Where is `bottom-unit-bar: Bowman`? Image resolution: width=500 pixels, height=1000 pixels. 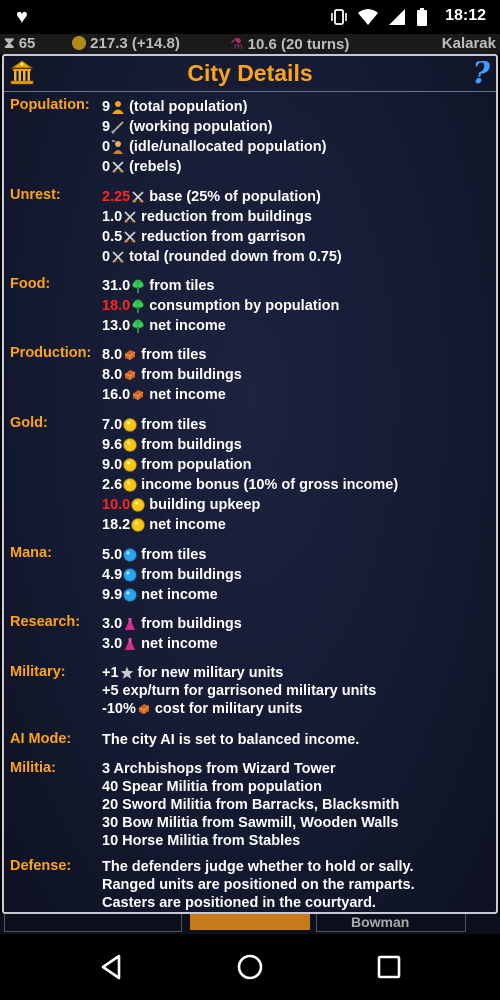
bottom-unit-bar: Bowman is located at coordinates (250, 924).